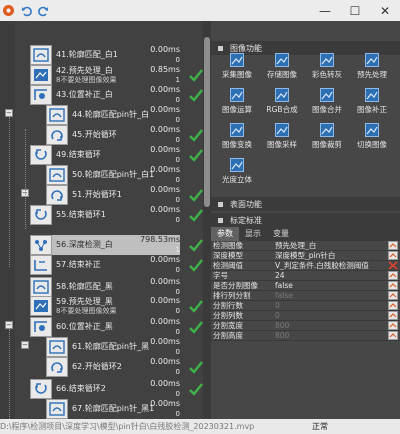  I want to click on flow-item: 49.结束循环 0.00ms 0, so click(116, 155).